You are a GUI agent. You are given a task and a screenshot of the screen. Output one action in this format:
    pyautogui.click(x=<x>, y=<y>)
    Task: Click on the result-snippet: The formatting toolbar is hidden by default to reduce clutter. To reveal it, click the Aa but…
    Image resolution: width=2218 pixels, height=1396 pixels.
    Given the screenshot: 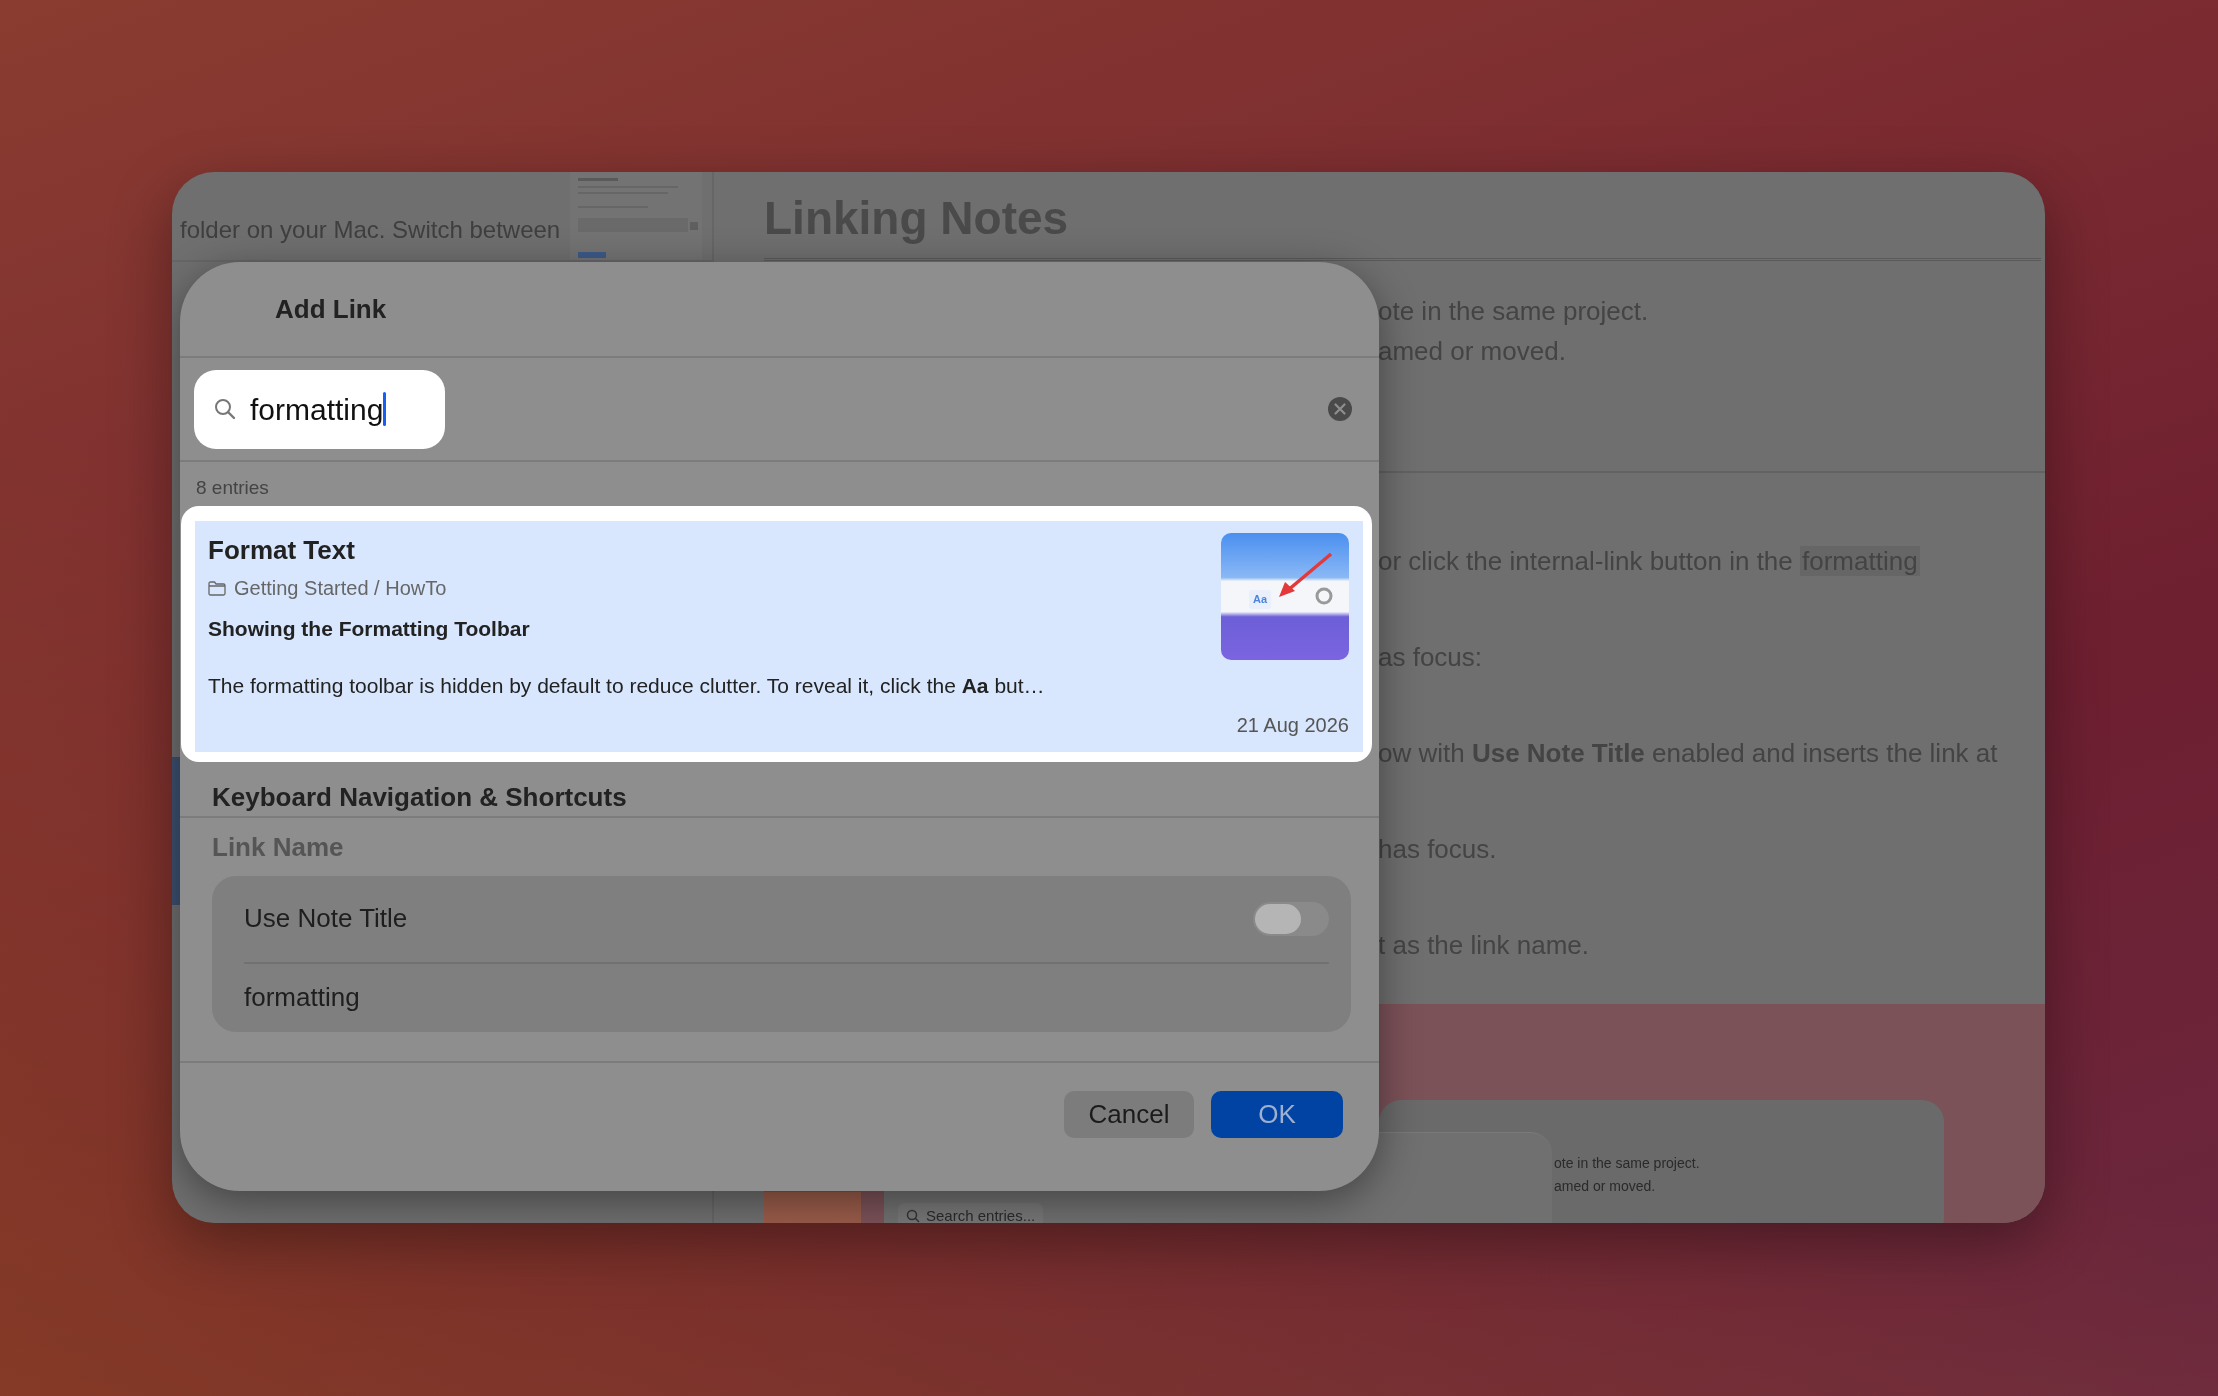 What is the action you would take?
    pyautogui.click(x=627, y=686)
    